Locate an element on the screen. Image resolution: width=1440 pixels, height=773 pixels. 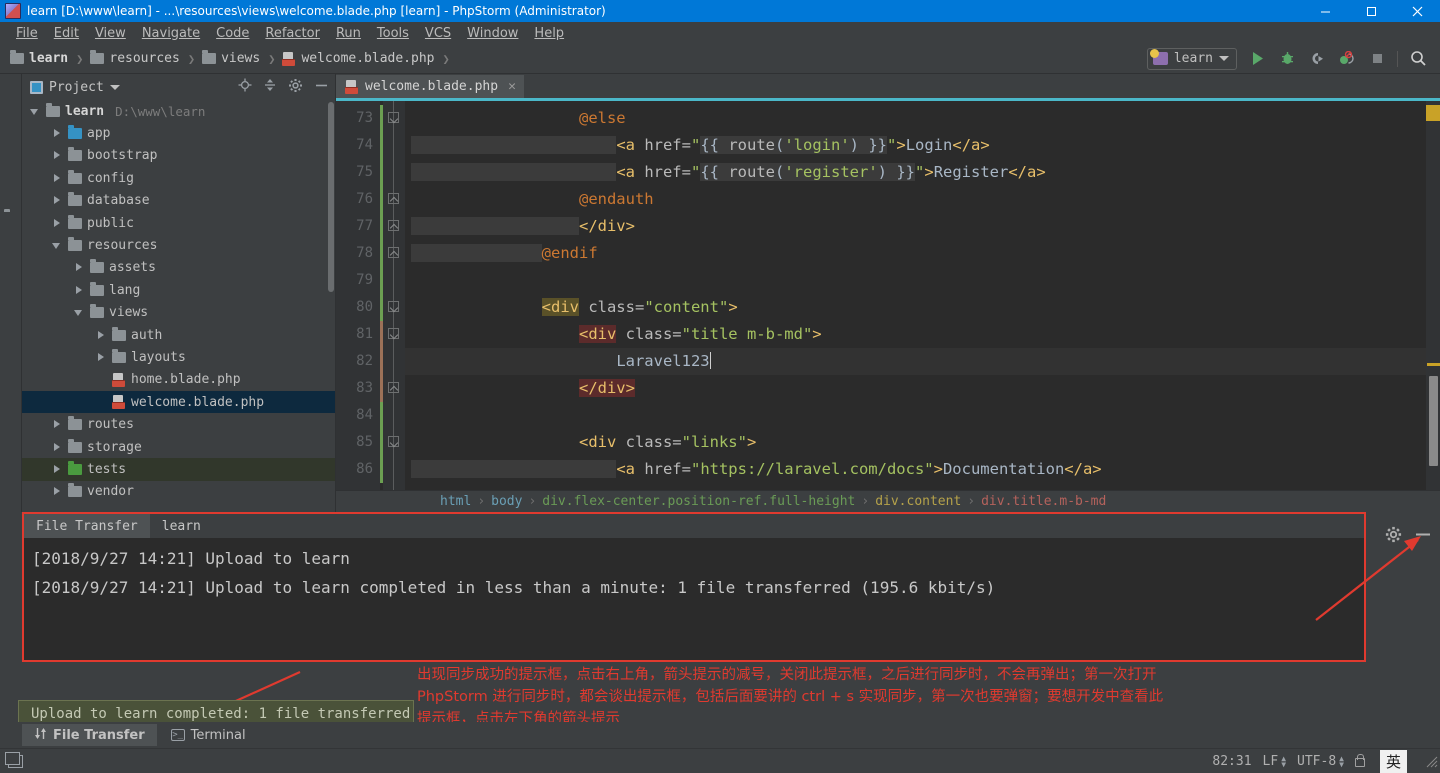
project-tree: learn D:\www\learn app bootstrap config is located at coordinates (178, 306).